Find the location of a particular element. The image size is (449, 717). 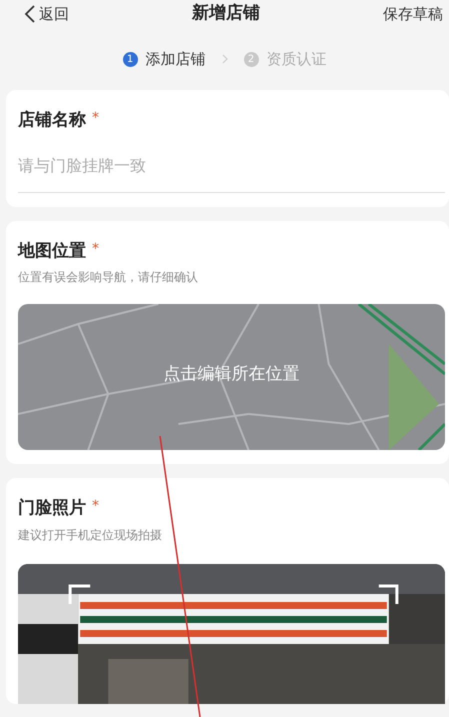

step-number: 1 is located at coordinates (130, 59).